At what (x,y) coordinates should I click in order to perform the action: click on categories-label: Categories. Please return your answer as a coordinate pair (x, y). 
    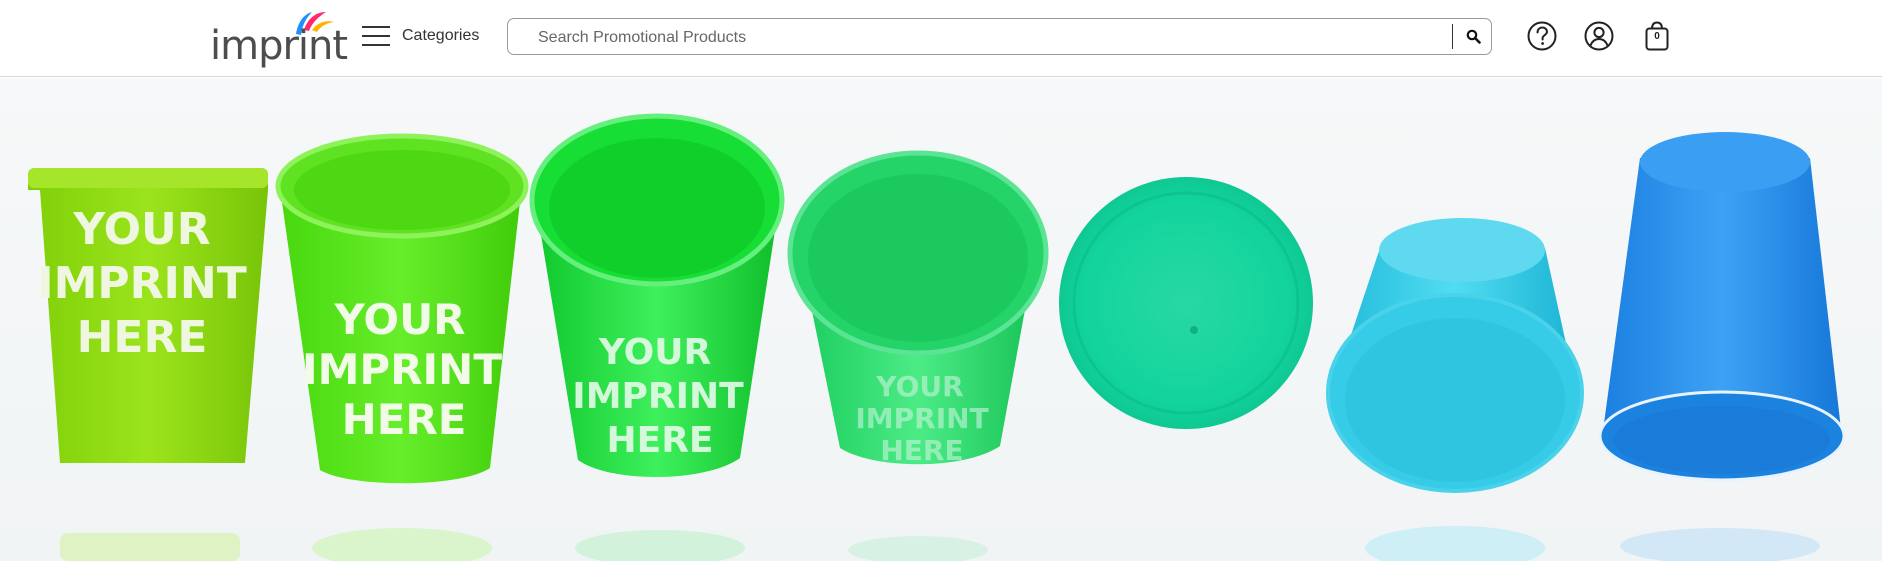
    Looking at the image, I should click on (441, 35).